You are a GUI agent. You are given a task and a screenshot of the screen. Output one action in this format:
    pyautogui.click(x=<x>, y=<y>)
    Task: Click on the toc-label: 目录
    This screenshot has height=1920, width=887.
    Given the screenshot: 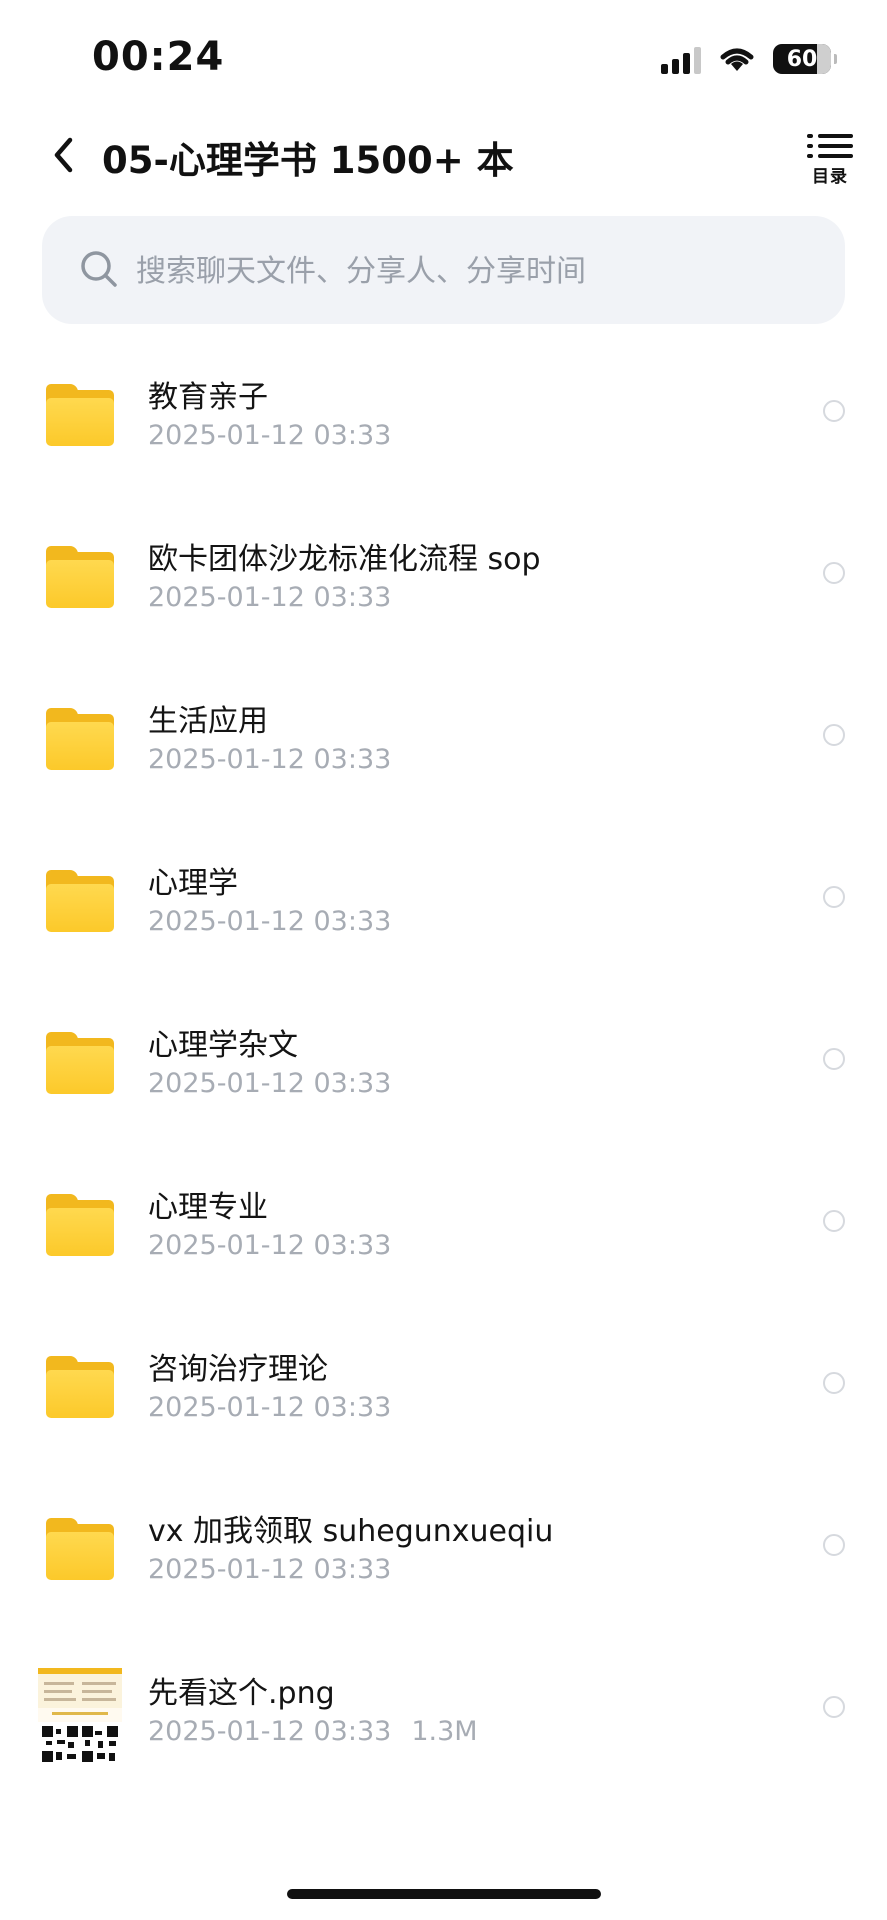 What is the action you would take?
    pyautogui.click(x=830, y=177)
    